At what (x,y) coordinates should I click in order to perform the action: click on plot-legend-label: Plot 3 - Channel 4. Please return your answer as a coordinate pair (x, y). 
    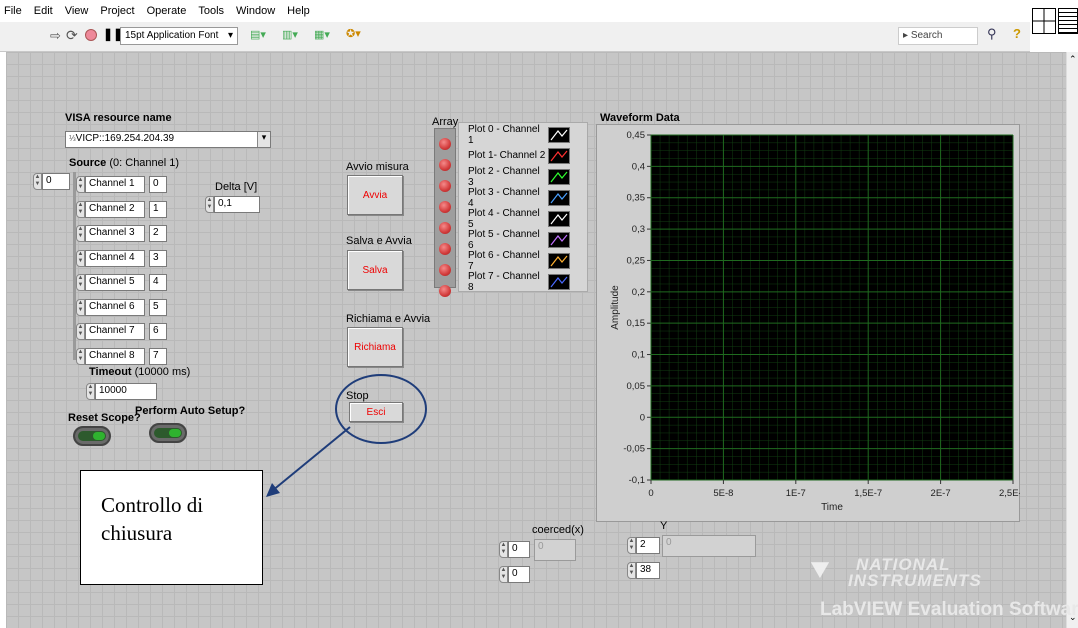
    Looking at the image, I should click on (504, 197).